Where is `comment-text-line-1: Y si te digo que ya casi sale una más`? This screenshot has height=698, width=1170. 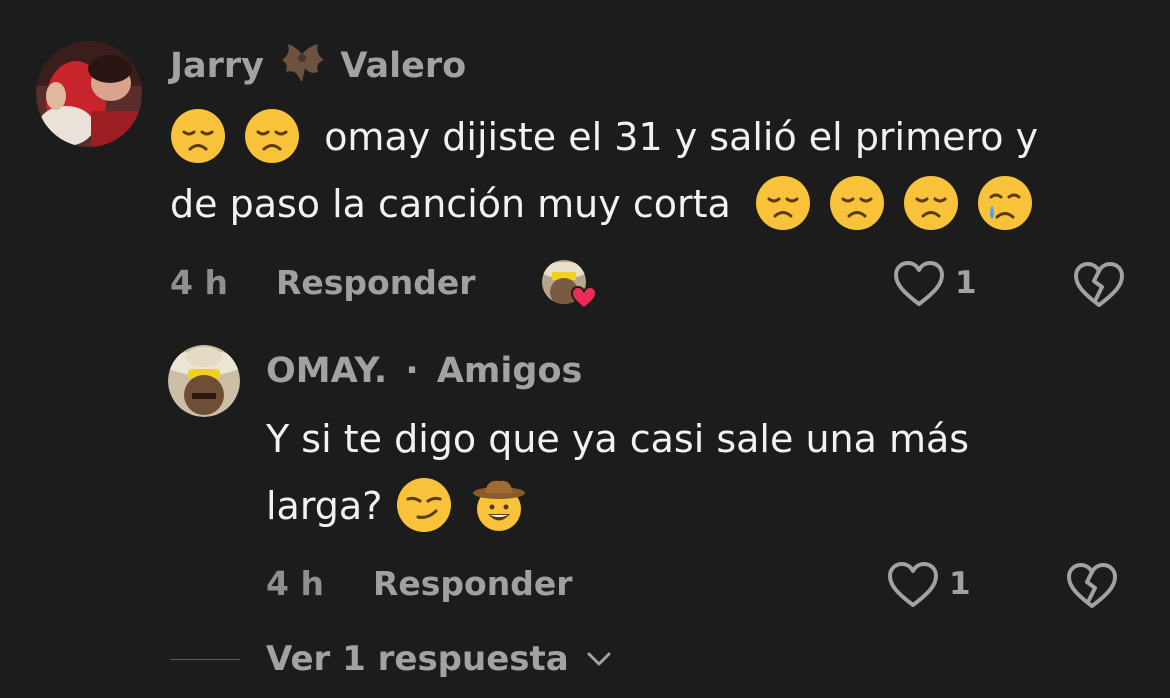 comment-text-line-1: Y si te digo que ya casi sale una más is located at coordinates (618, 439).